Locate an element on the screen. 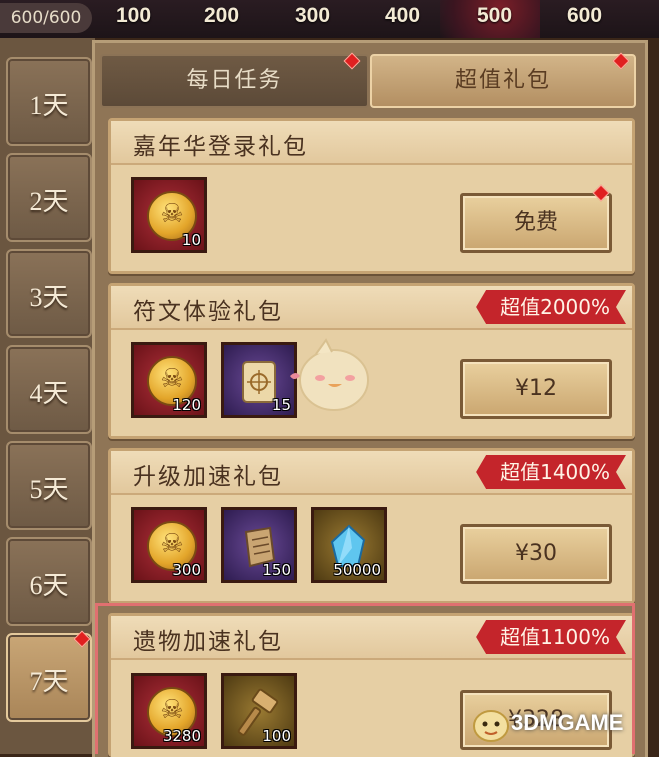 This screenshot has width=659, height=757. value-badge: 超值2000% is located at coordinates (551, 307).